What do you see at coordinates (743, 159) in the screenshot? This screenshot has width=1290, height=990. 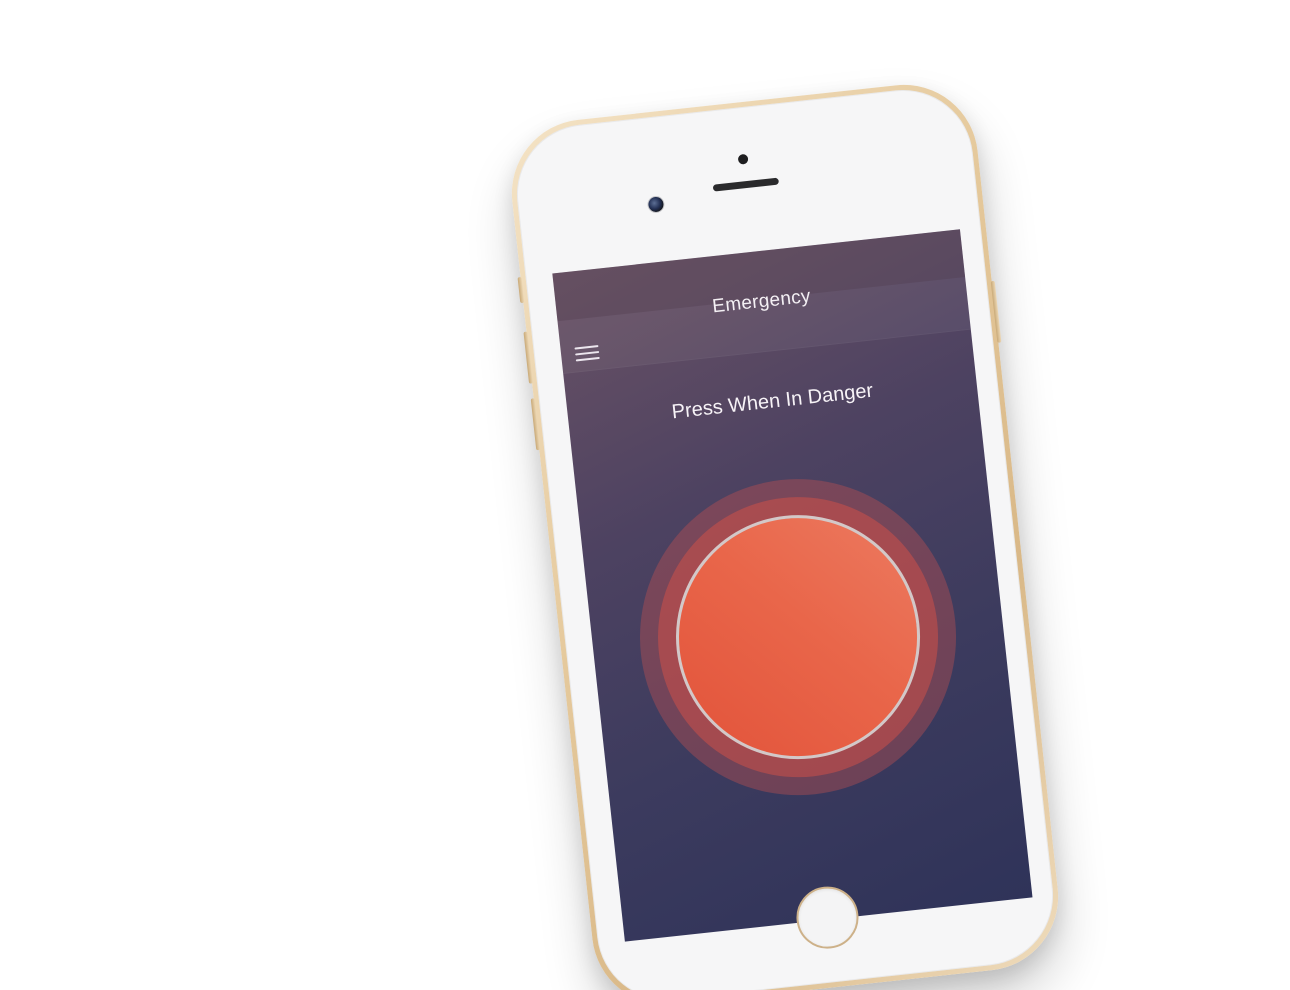 I see `proximity-sensor` at bounding box center [743, 159].